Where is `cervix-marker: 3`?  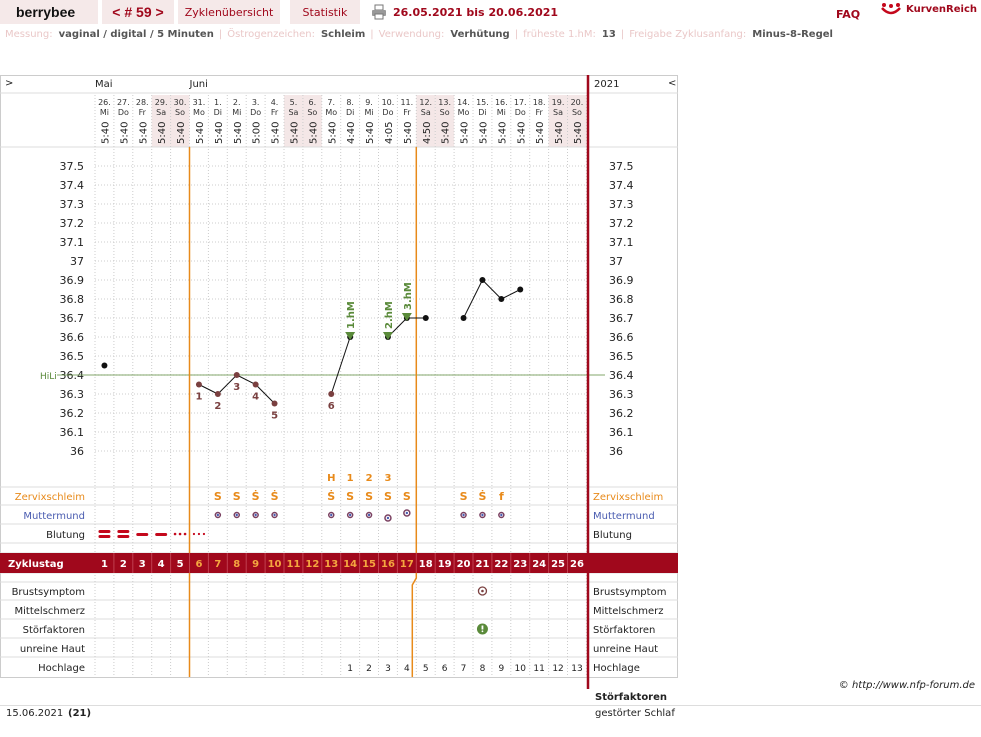
cervix-marker: 3 is located at coordinates (387, 478).